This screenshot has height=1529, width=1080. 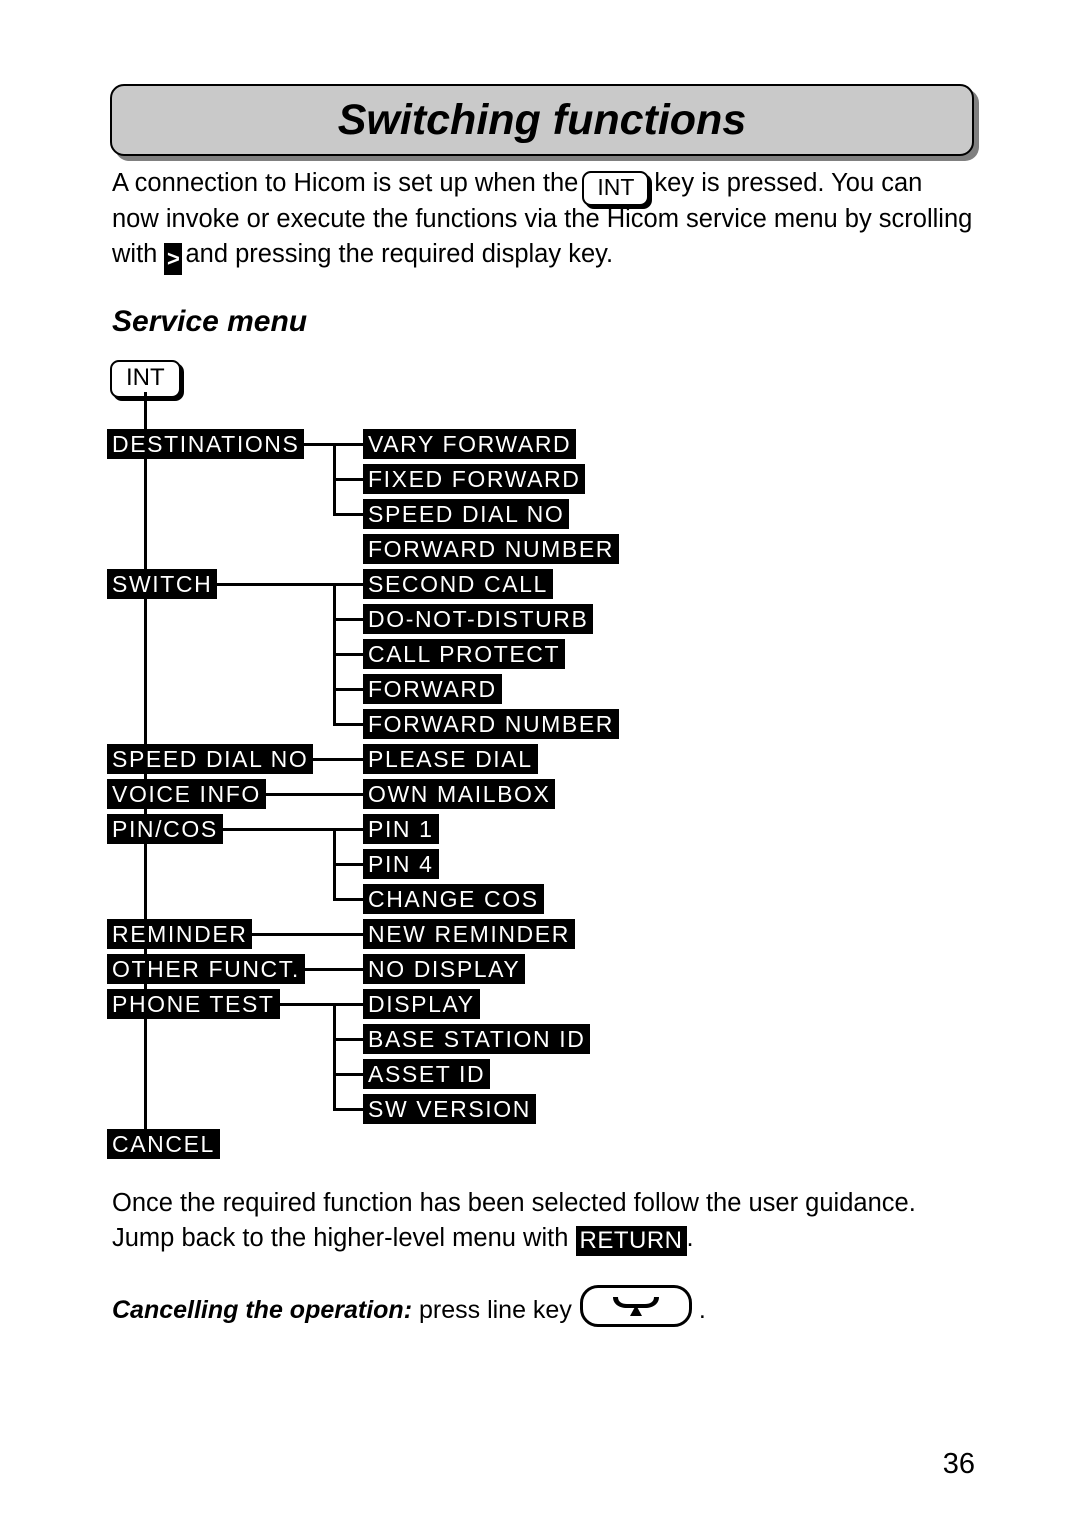 What do you see at coordinates (427, 1074) in the screenshot?
I see `menu-node-asset-id: ASSET ID` at bounding box center [427, 1074].